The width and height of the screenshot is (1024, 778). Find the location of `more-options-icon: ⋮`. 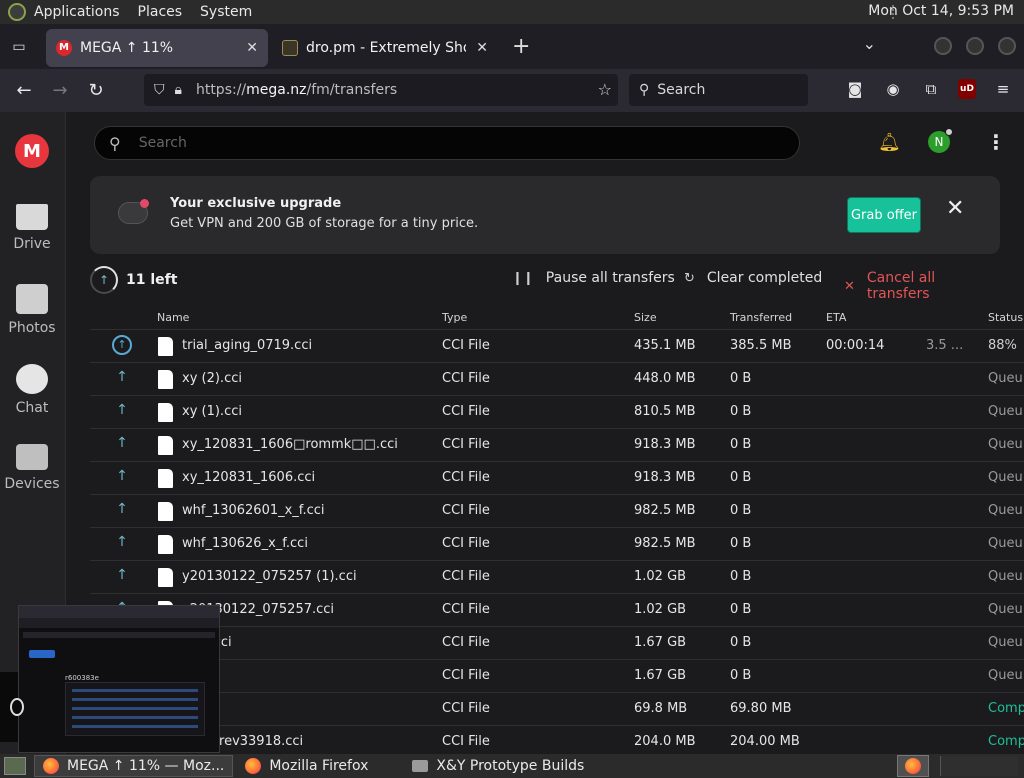

more-options-icon: ⋮ is located at coordinates (996, 142).